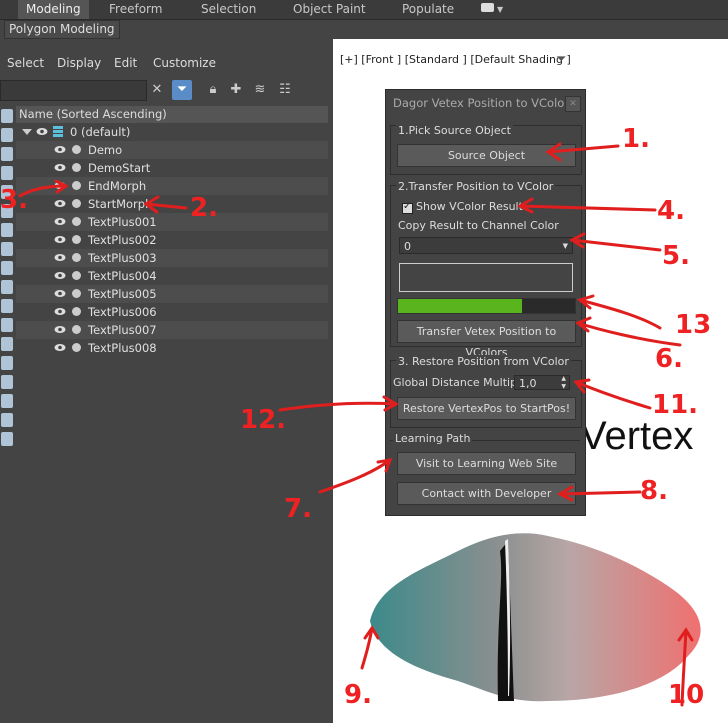 Image resolution: width=728 pixels, height=723 pixels. Describe the element at coordinates (14, 200) in the screenshot. I see `annotation-label: 3.` at that location.